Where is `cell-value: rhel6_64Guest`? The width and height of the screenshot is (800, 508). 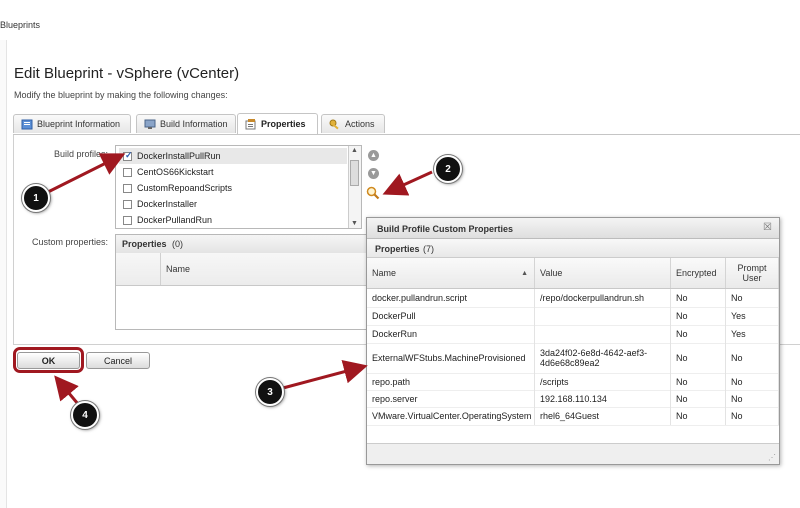 cell-value: rhel6_64Guest is located at coordinates (603, 416).